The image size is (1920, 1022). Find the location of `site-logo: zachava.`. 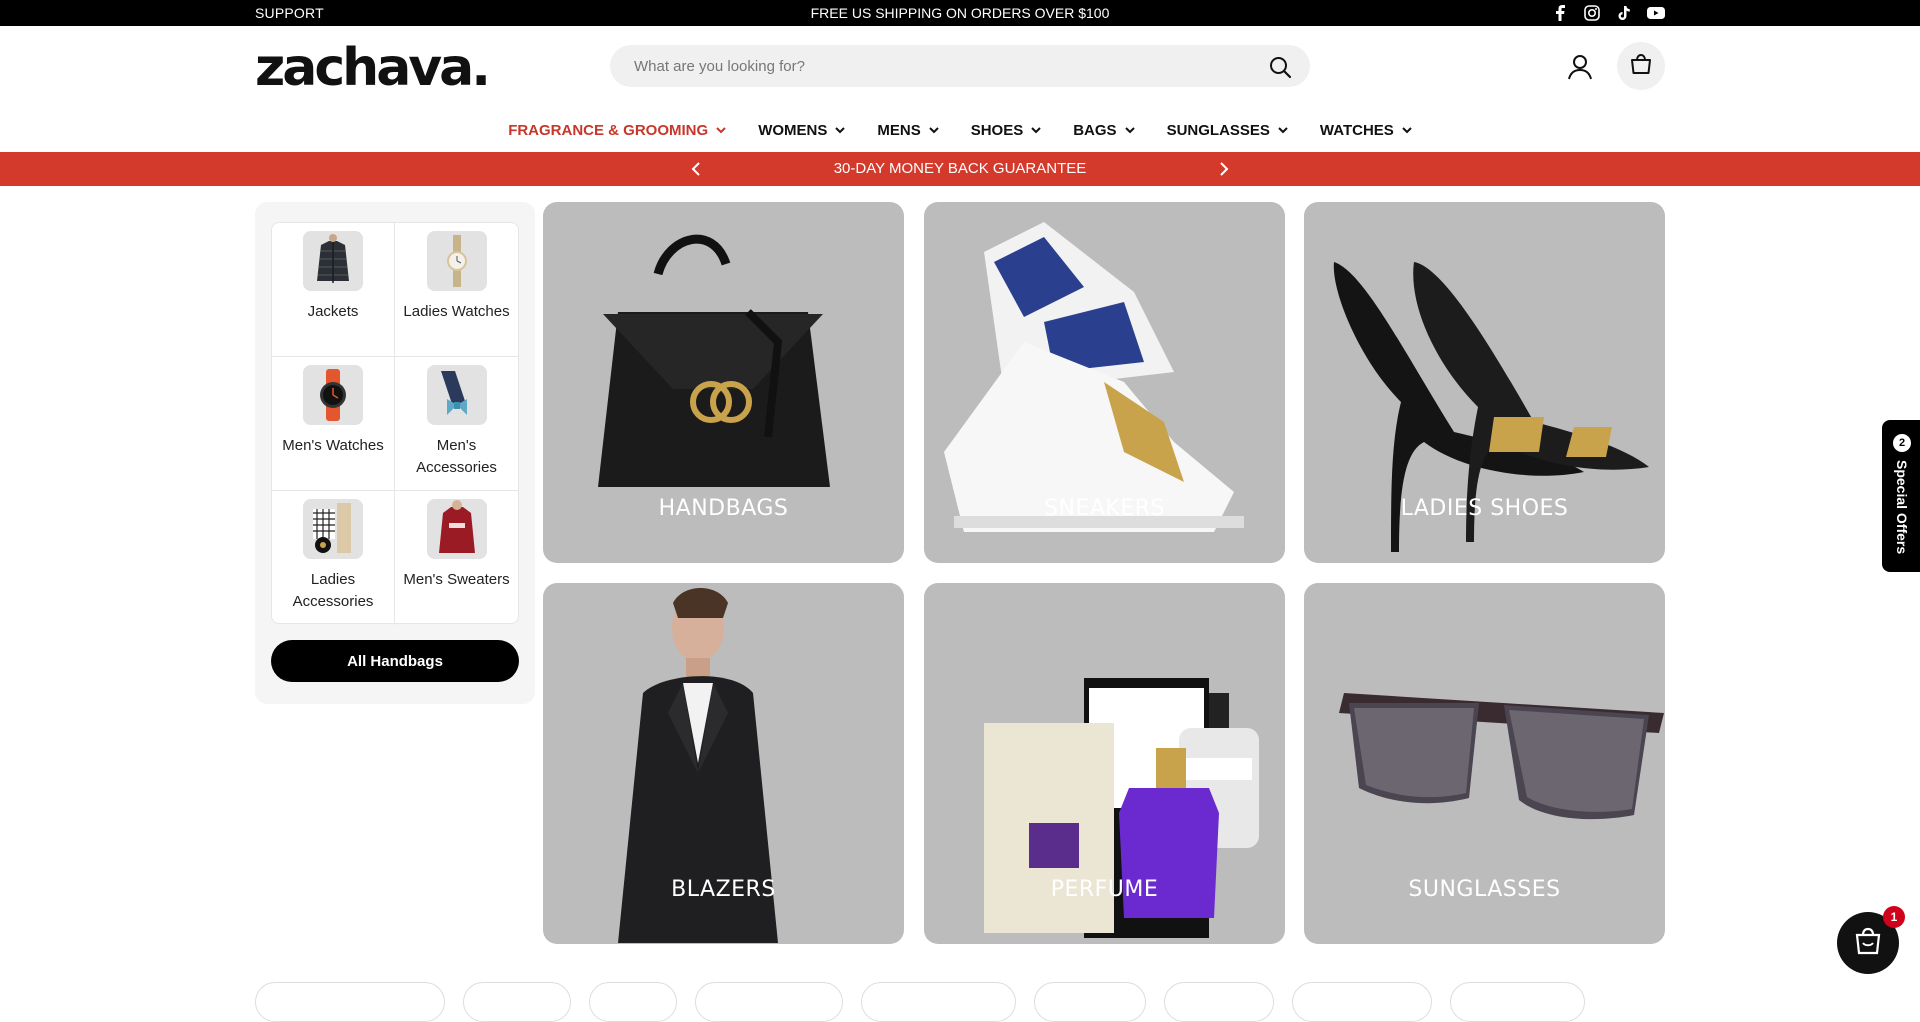

site-logo: zachava. is located at coordinates (373, 68).